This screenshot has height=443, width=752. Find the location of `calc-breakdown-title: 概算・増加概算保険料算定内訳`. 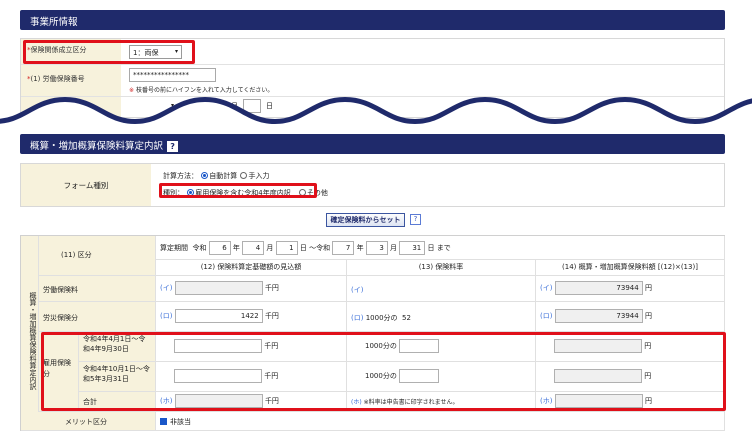

calc-breakdown-title: 概算・増加概算保険料算定内訳 is located at coordinates (97, 146).